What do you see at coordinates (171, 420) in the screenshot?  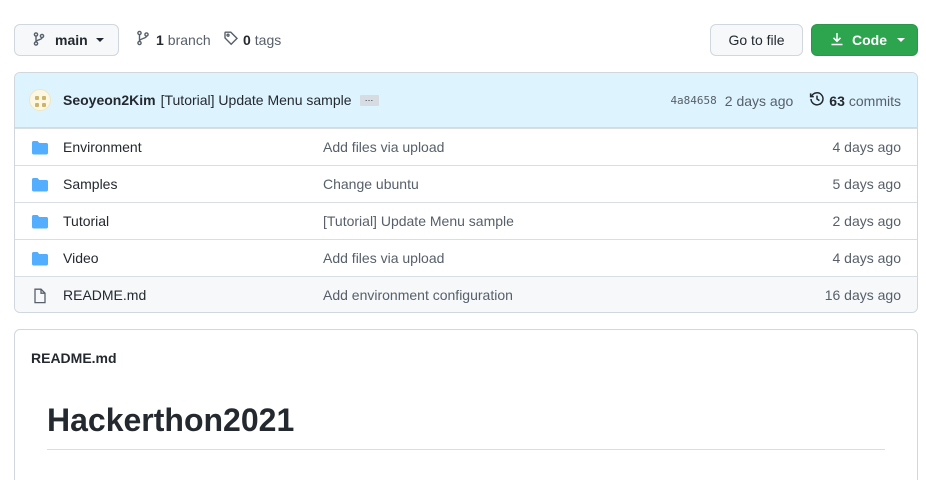 I see `readme-heading: Hackerthon2021` at bounding box center [171, 420].